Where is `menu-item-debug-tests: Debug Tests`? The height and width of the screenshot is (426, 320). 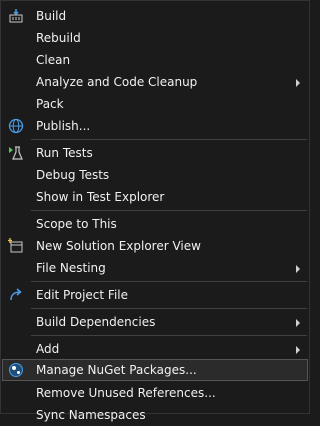
menu-item-debug-tests: Debug Tests is located at coordinates (155, 175).